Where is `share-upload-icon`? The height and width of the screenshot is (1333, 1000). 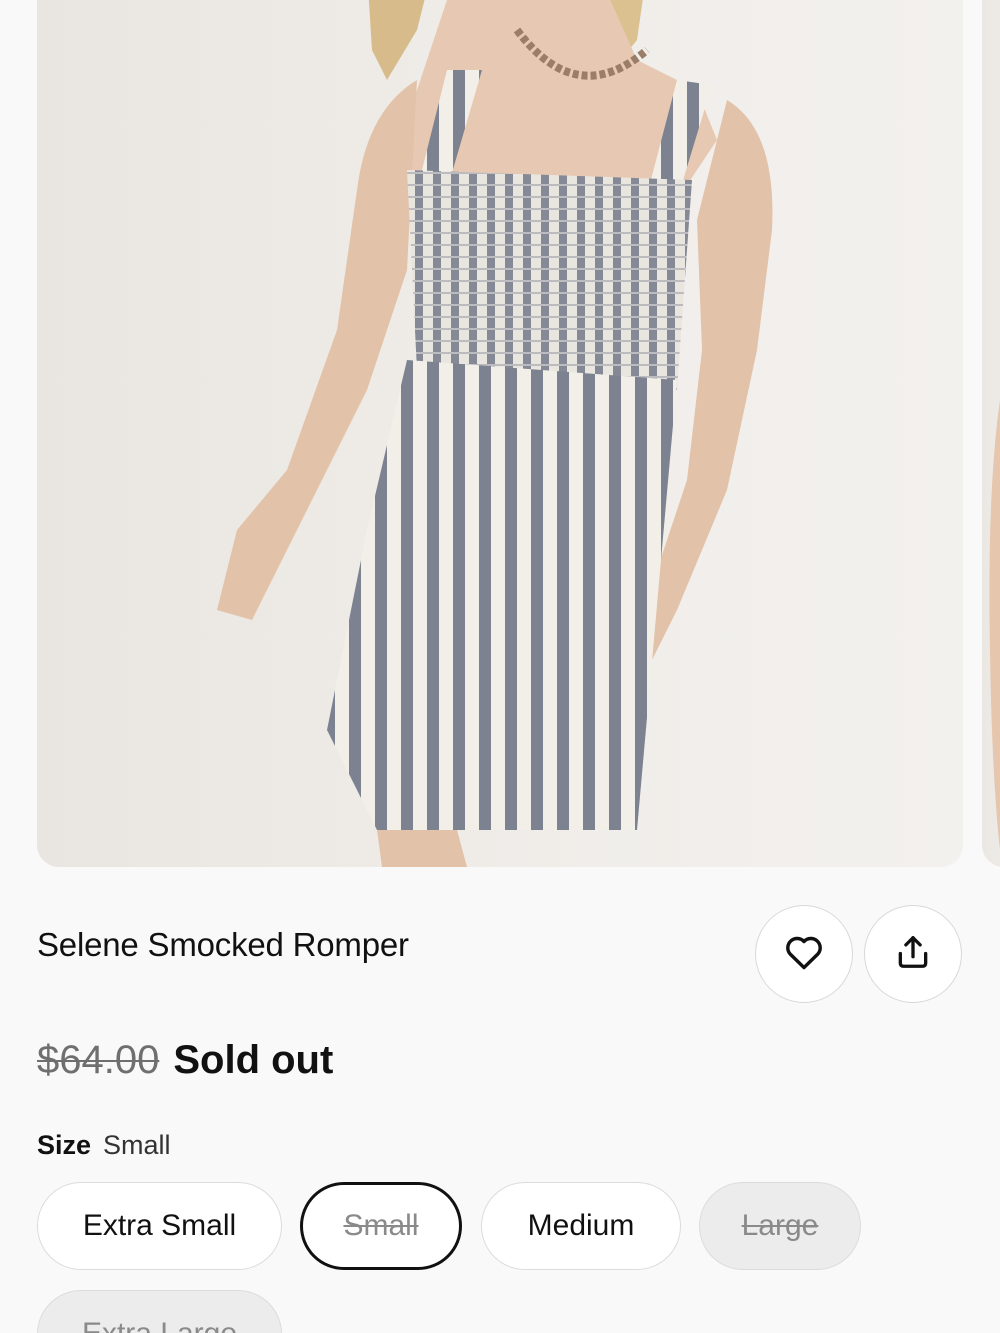 share-upload-icon is located at coordinates (913, 954).